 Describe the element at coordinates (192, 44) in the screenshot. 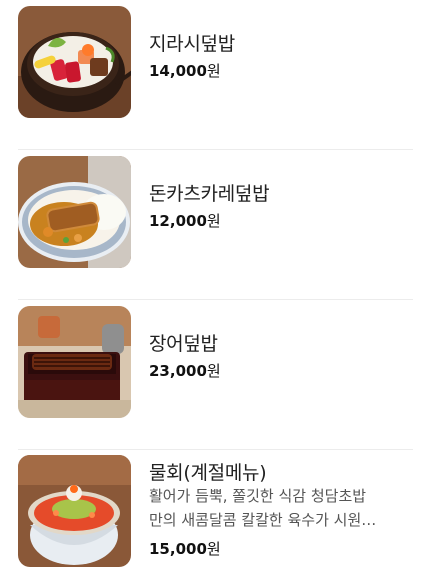

I see `menu-item-name: 지라시덮밥` at that location.